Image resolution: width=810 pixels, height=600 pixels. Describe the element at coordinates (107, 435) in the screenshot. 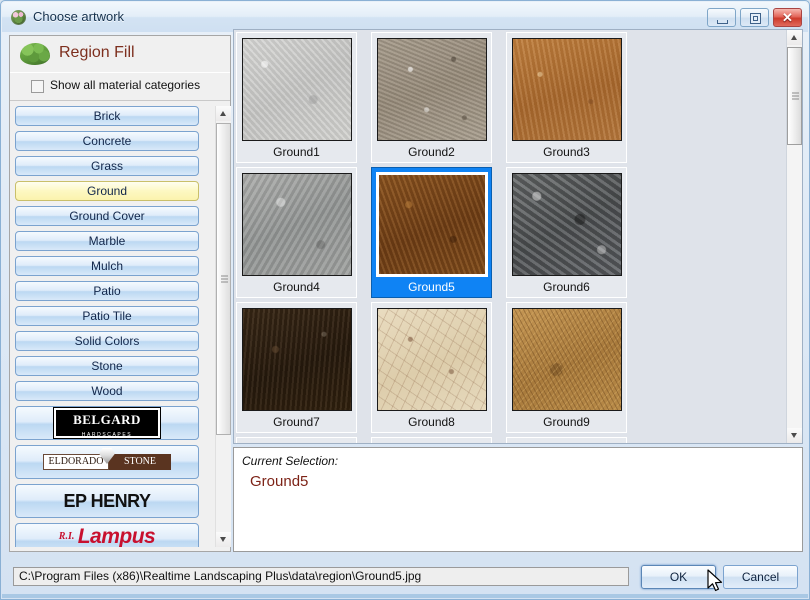

I see `belgard-tagline: HARDSCAPES` at that location.